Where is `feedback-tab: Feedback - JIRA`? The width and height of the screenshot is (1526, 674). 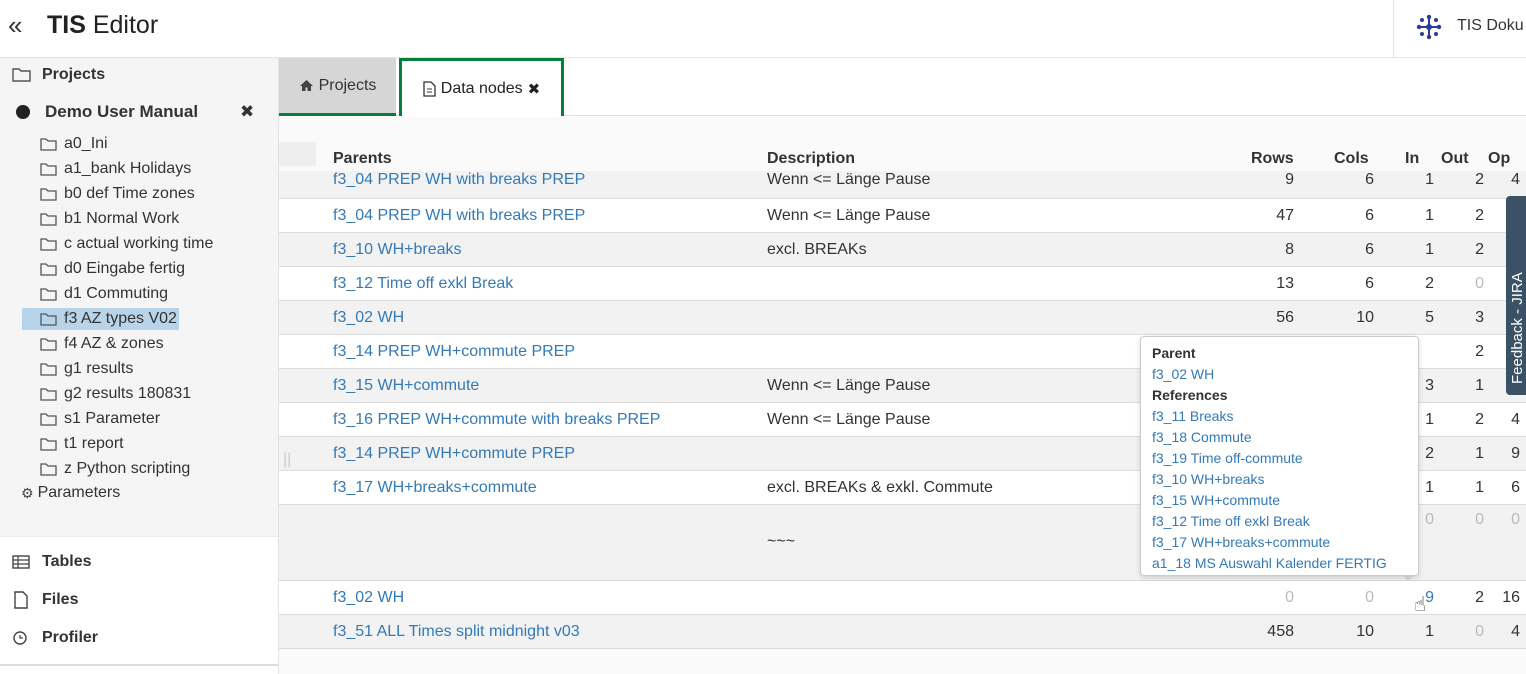 feedback-tab: Feedback - JIRA is located at coordinates (1516, 295).